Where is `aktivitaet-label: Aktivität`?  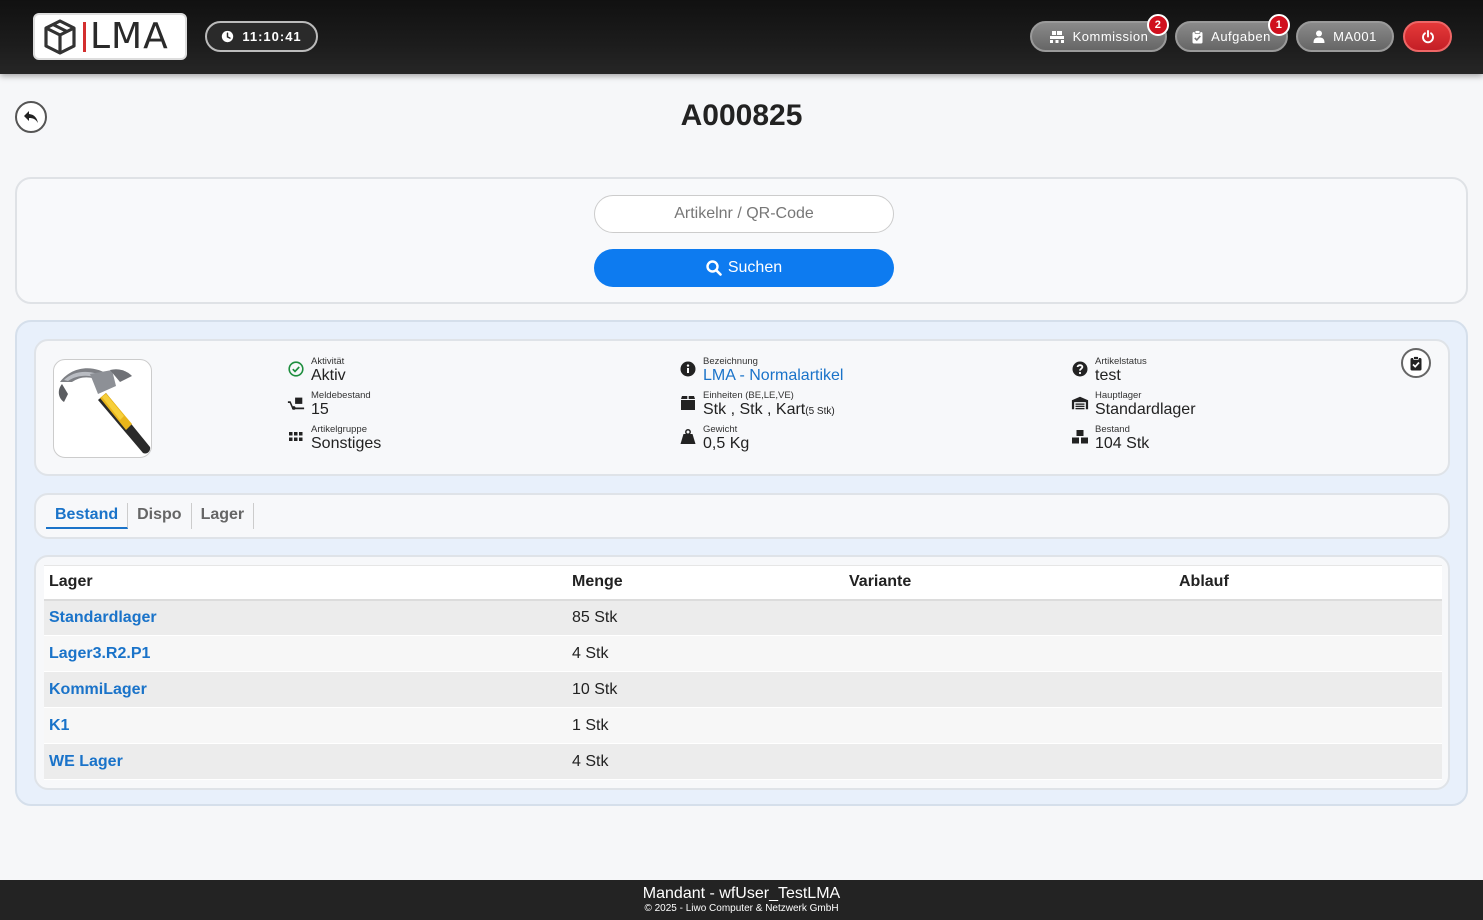 aktivitaet-label: Aktivität is located at coordinates (328, 361).